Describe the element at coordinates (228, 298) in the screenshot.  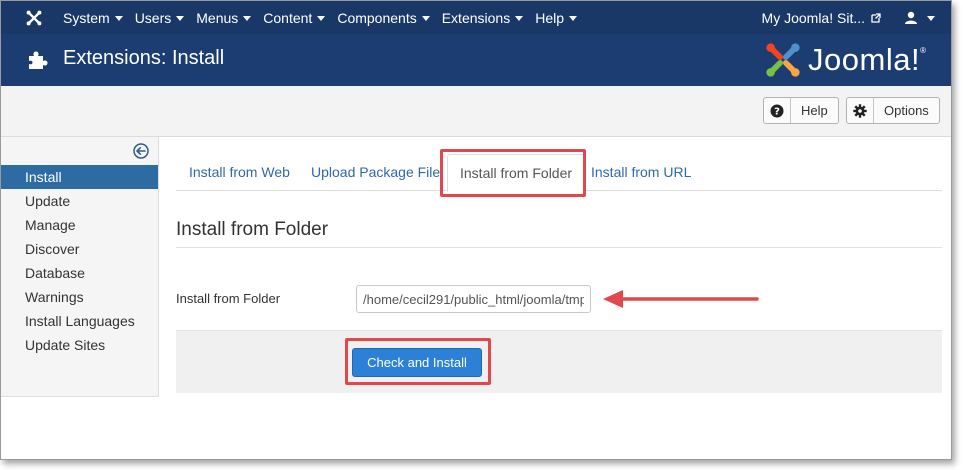
I see `folder-field-label: Install from Folder` at that location.